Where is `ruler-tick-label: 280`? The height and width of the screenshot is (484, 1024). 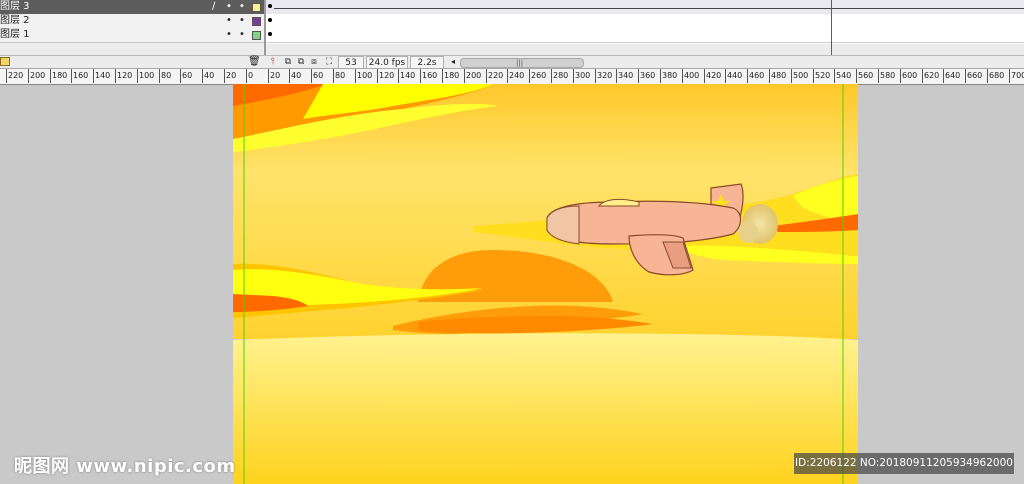
ruler-tick-label: 280 is located at coordinates (561, 75).